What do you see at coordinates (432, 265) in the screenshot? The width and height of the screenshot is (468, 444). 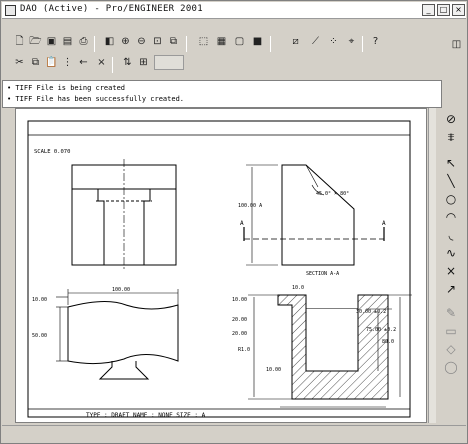 I see `vertical-scrollbar` at bounding box center [432, 265].